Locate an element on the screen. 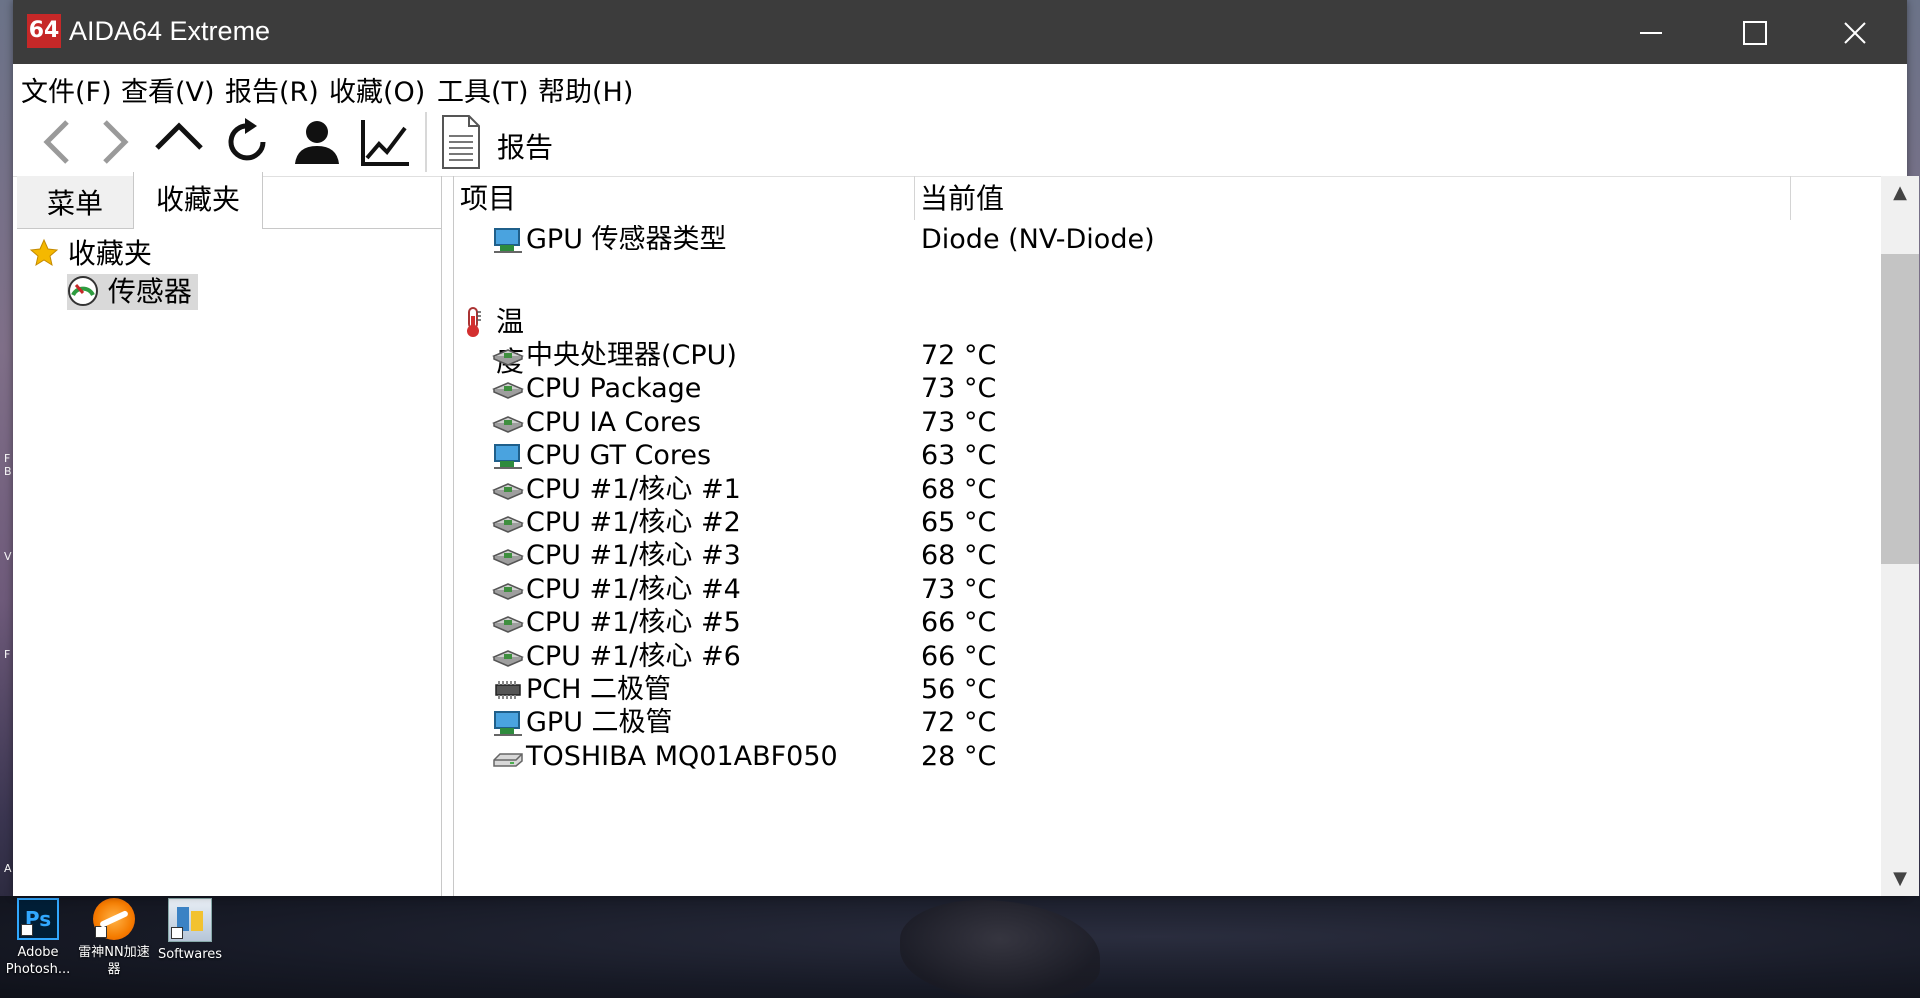 The height and width of the screenshot is (998, 1920). title-bar: 64 AIDA64 Extreme is located at coordinates (960, 32).